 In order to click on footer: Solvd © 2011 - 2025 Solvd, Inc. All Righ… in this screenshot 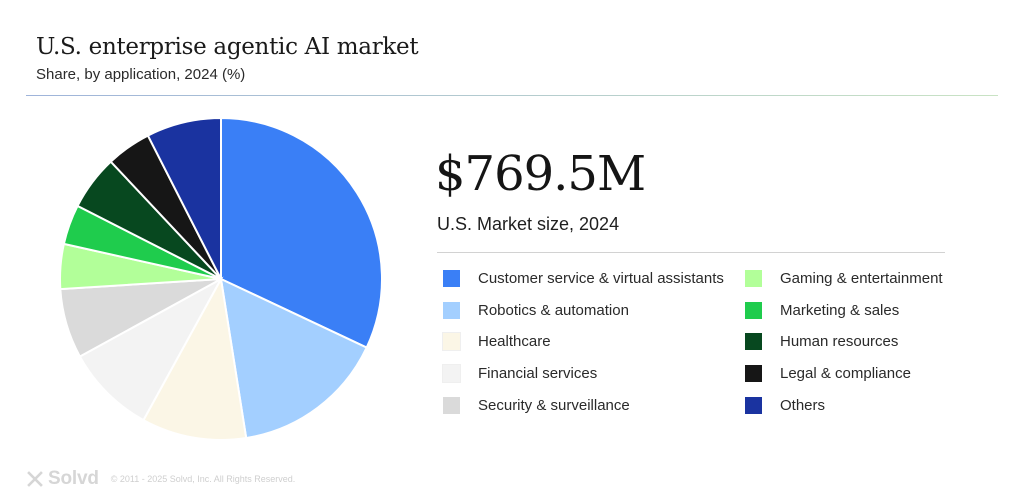, I will do `click(160, 479)`.